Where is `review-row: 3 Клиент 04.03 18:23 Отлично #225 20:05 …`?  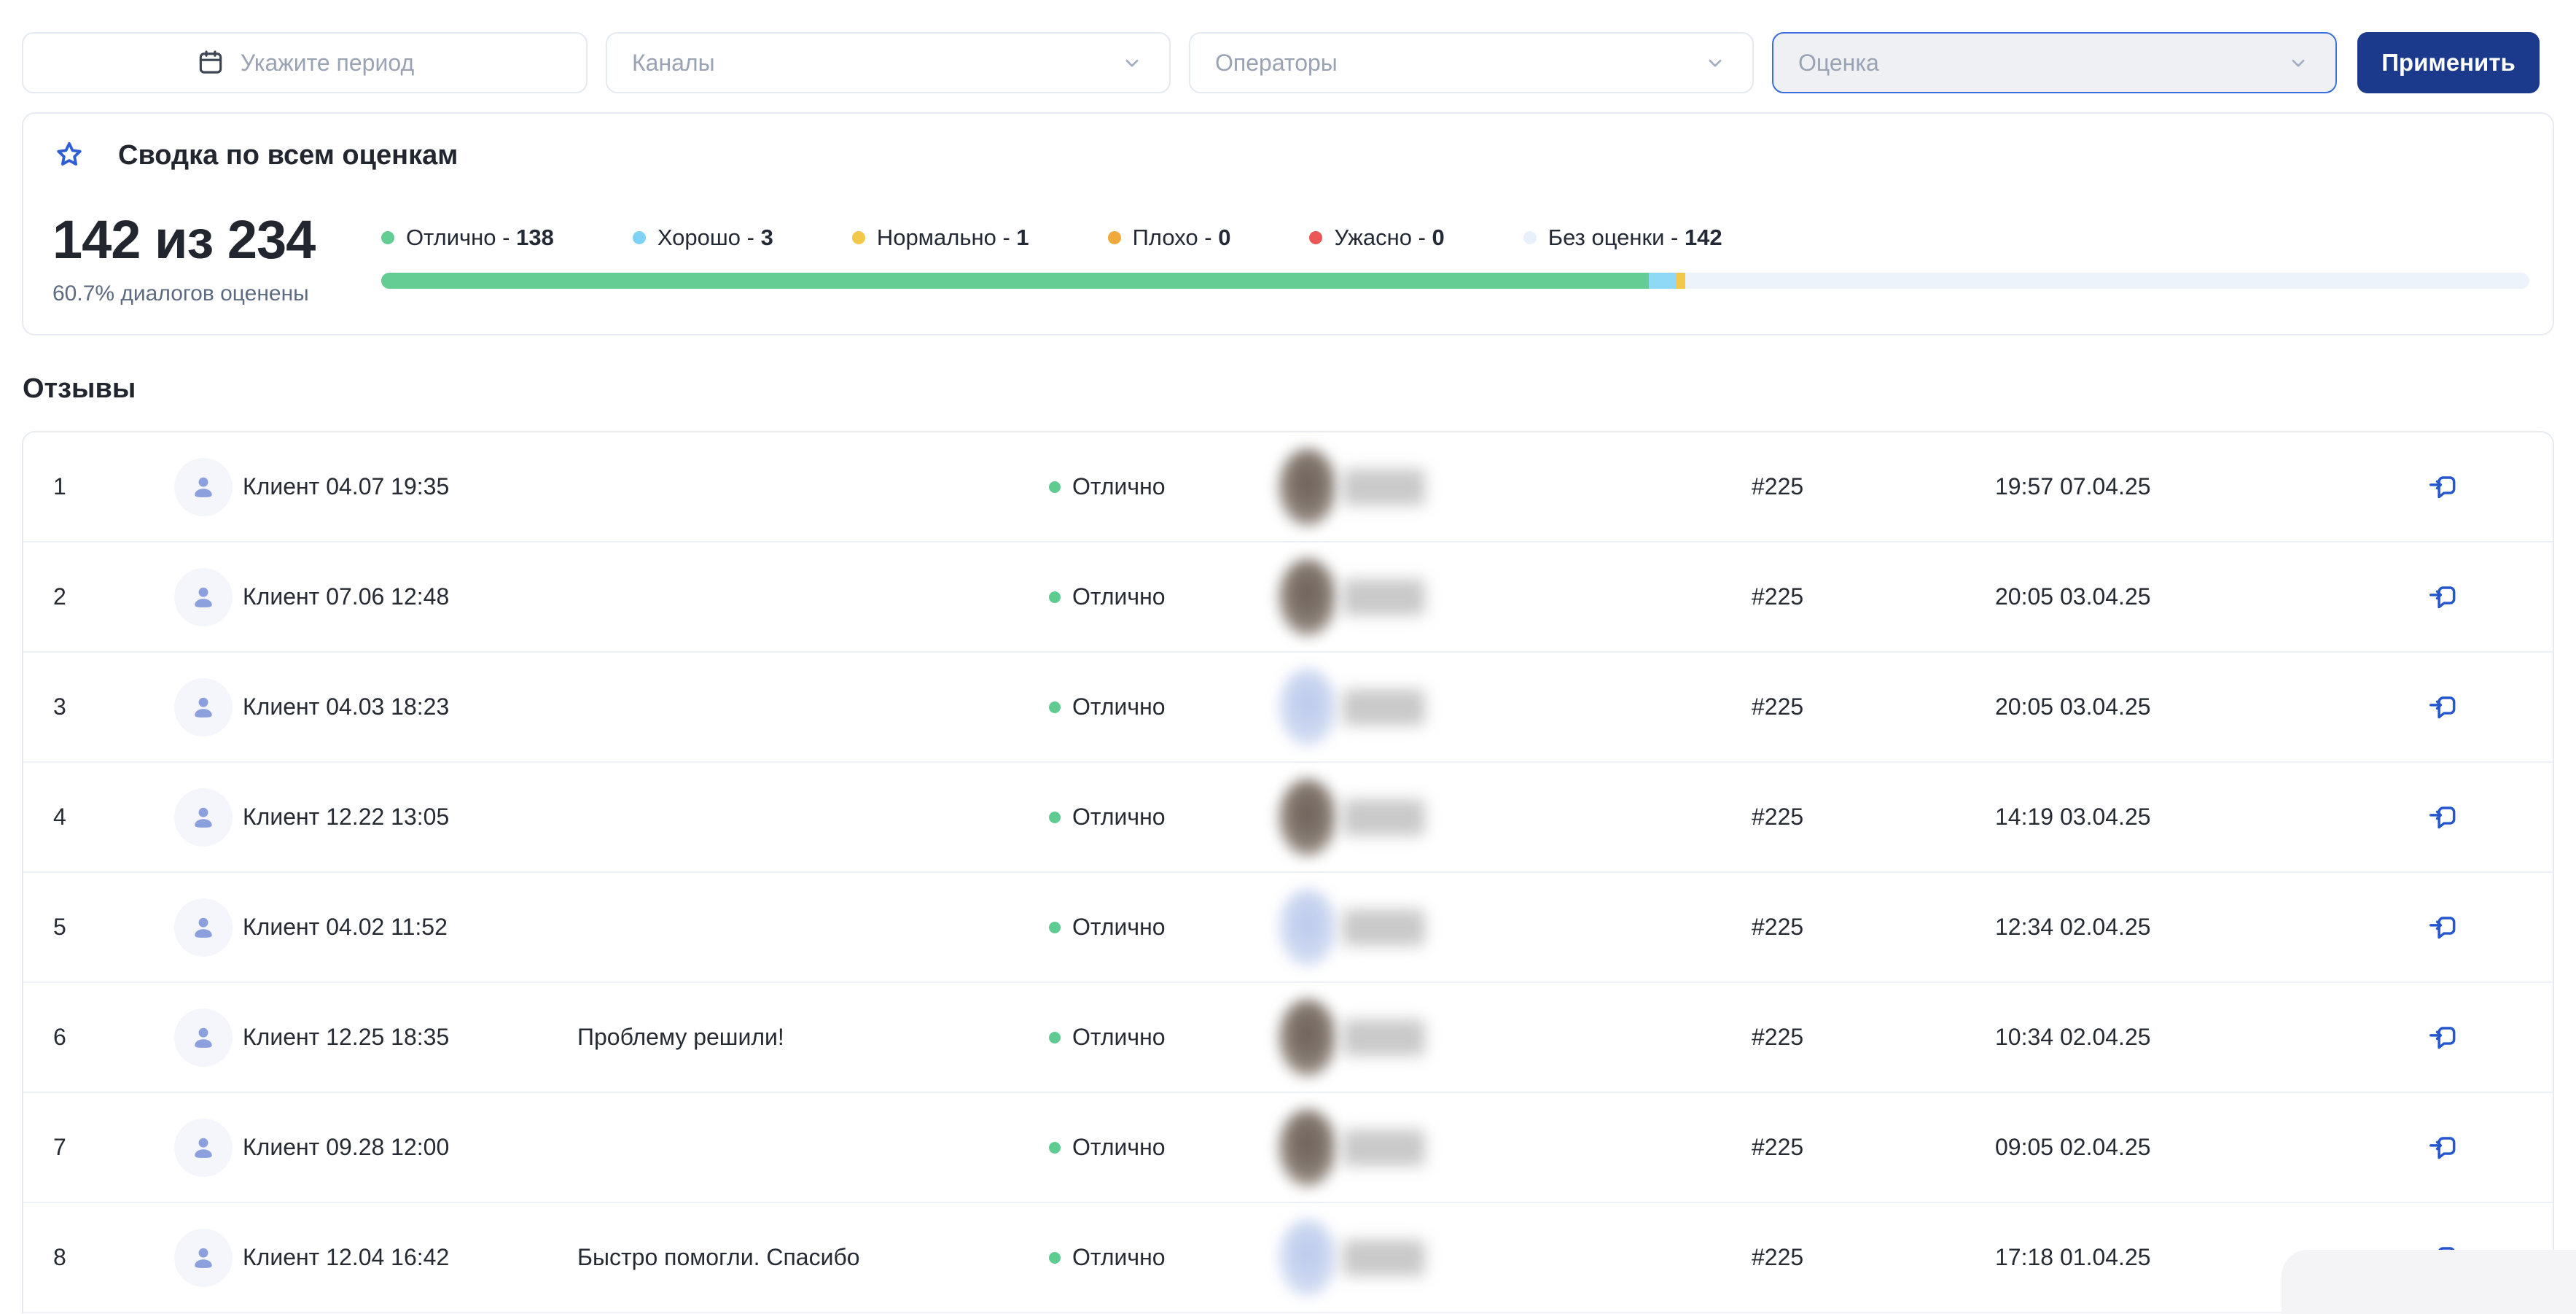 review-row: 3 Клиент 04.03 18:23 Отлично #225 20:05 … is located at coordinates (1288, 708).